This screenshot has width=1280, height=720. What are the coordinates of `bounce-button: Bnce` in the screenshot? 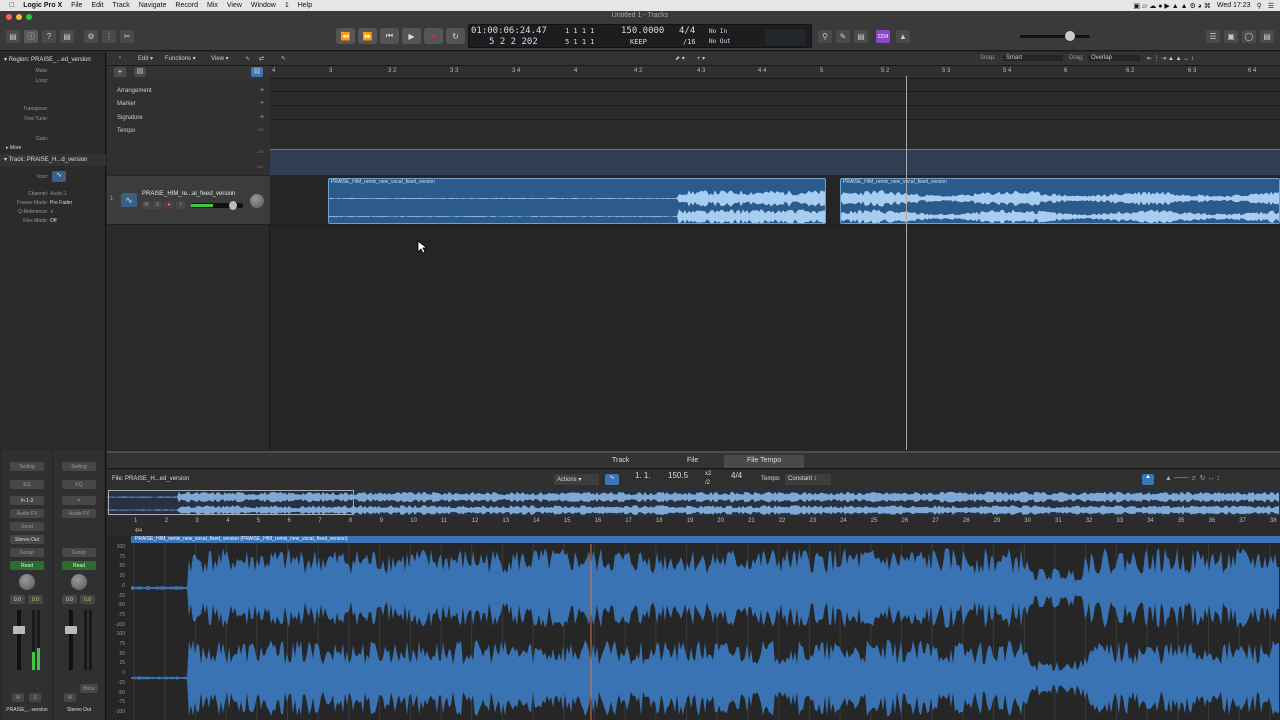 It's located at (89, 688).